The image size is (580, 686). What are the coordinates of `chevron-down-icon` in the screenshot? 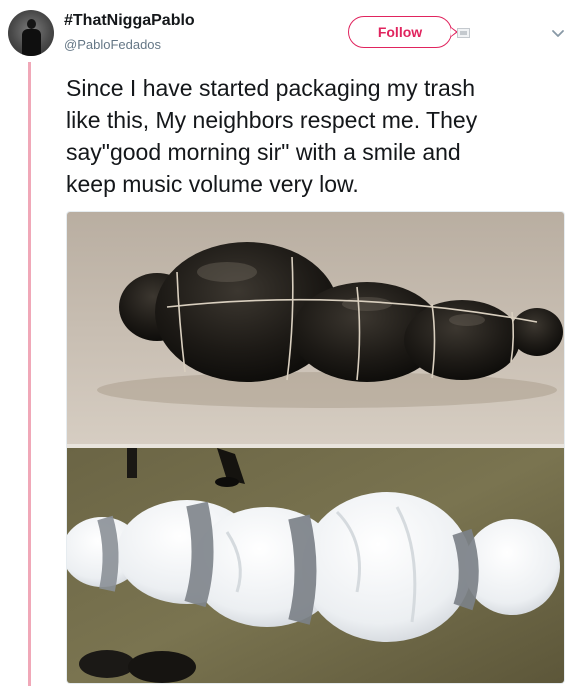 It's located at (558, 33).